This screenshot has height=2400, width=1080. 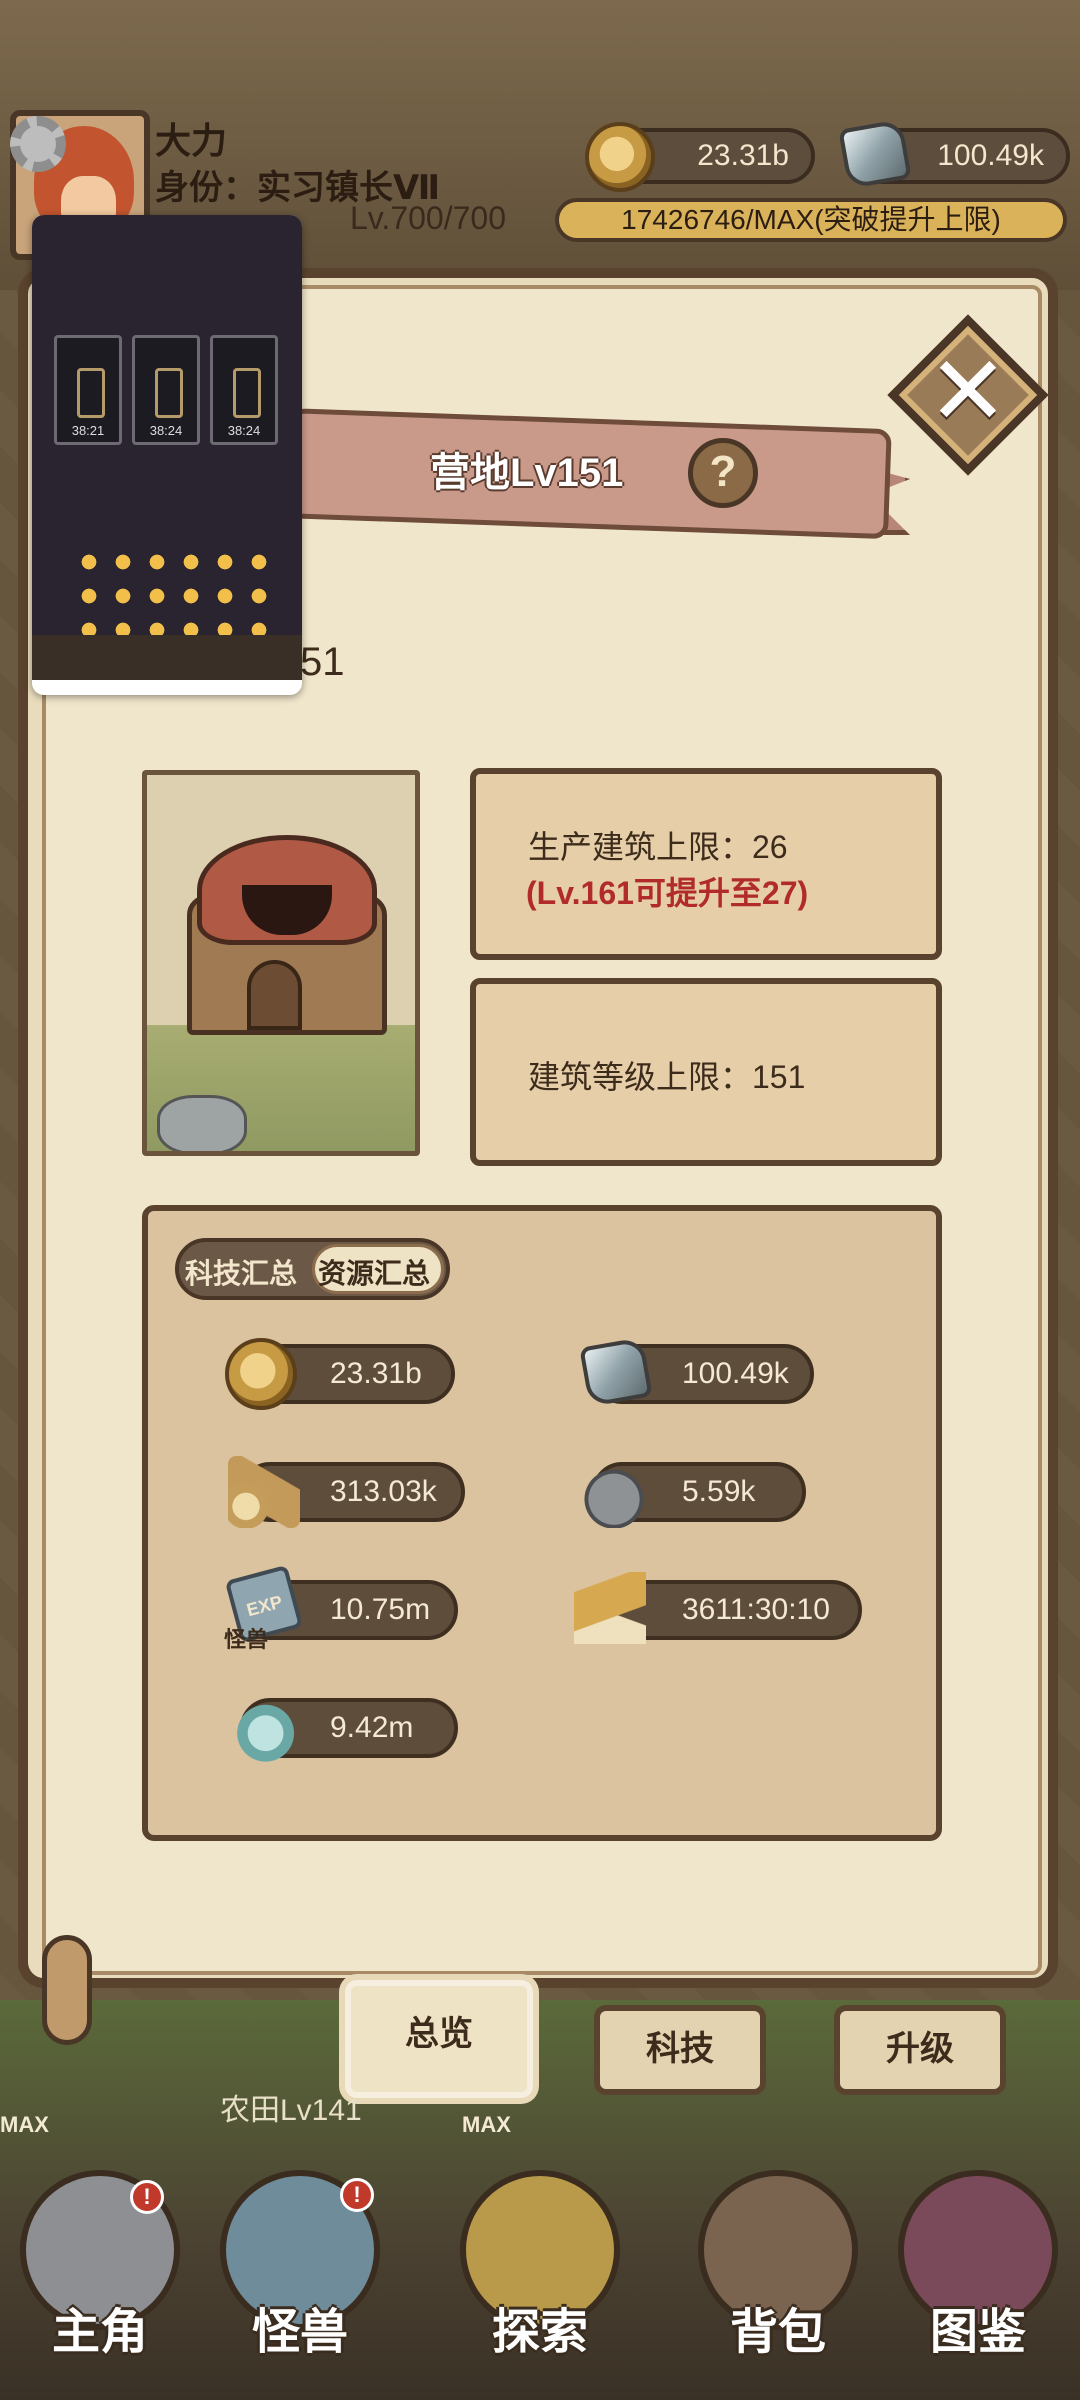 I want to click on nav-monster: ! 怪兽, so click(x=300, y=2280).